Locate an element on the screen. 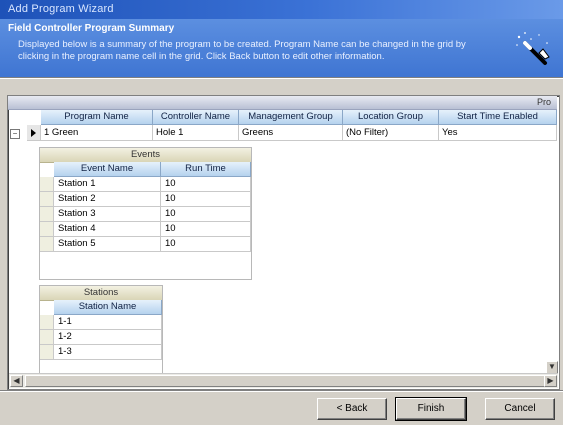 Image resolution: width=563 pixels, height=425 pixels. cancel-button: Cancel is located at coordinates (520, 409).